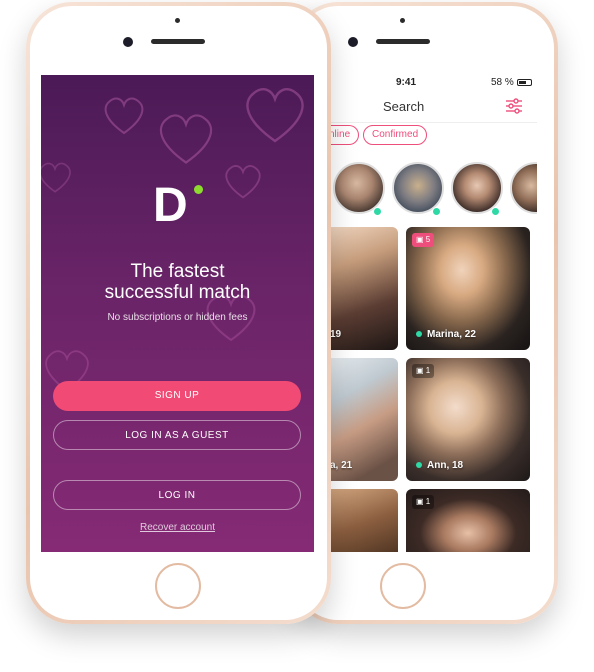 This screenshot has width=594, height=672. I want to click on filter-chip-confirmed: Confirmed, so click(395, 135).